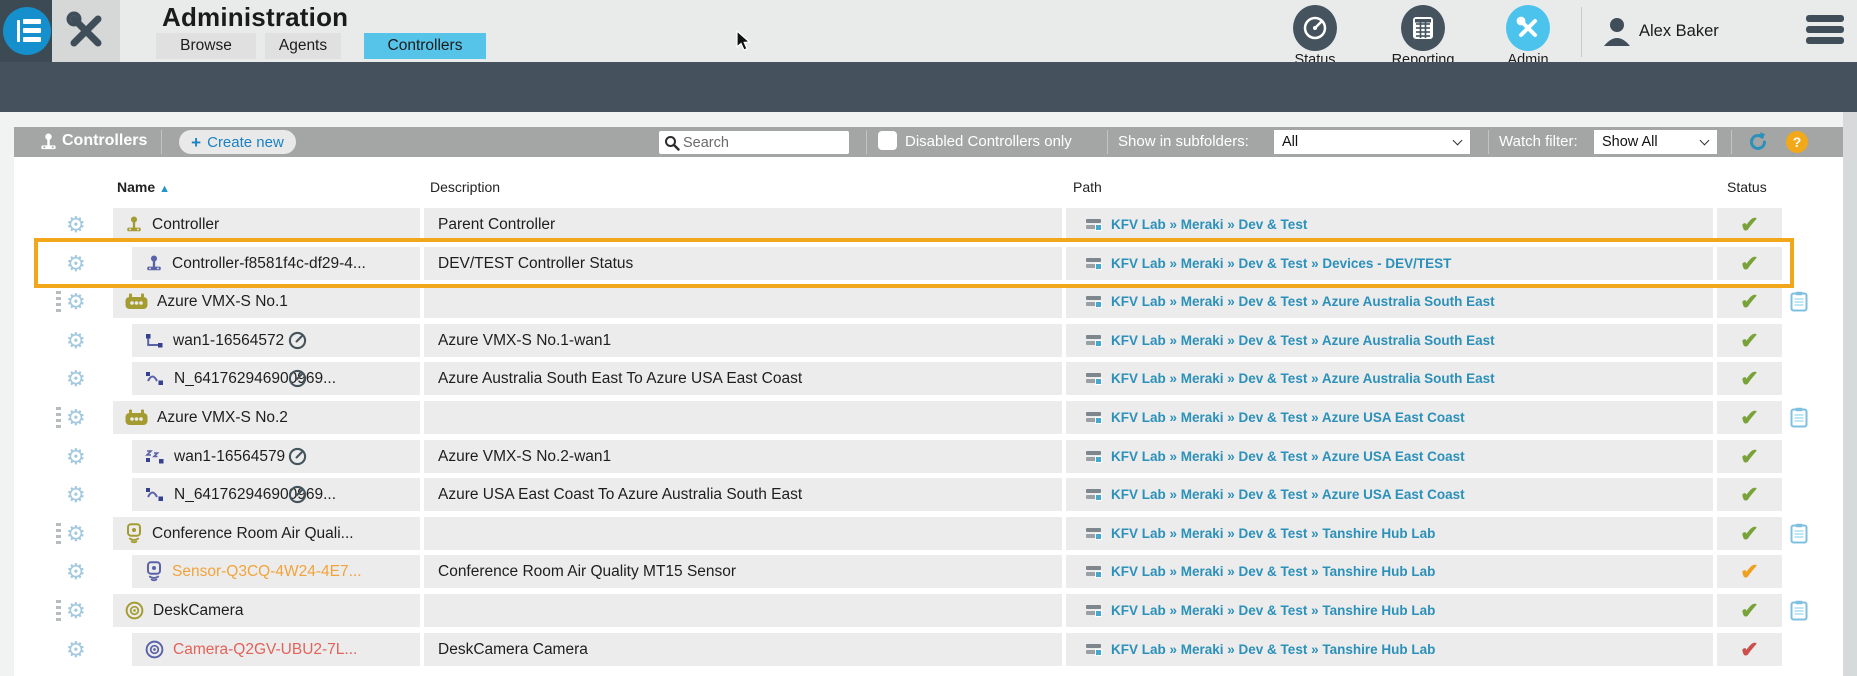  I want to click on status-check-icon: ✔, so click(1749, 610).